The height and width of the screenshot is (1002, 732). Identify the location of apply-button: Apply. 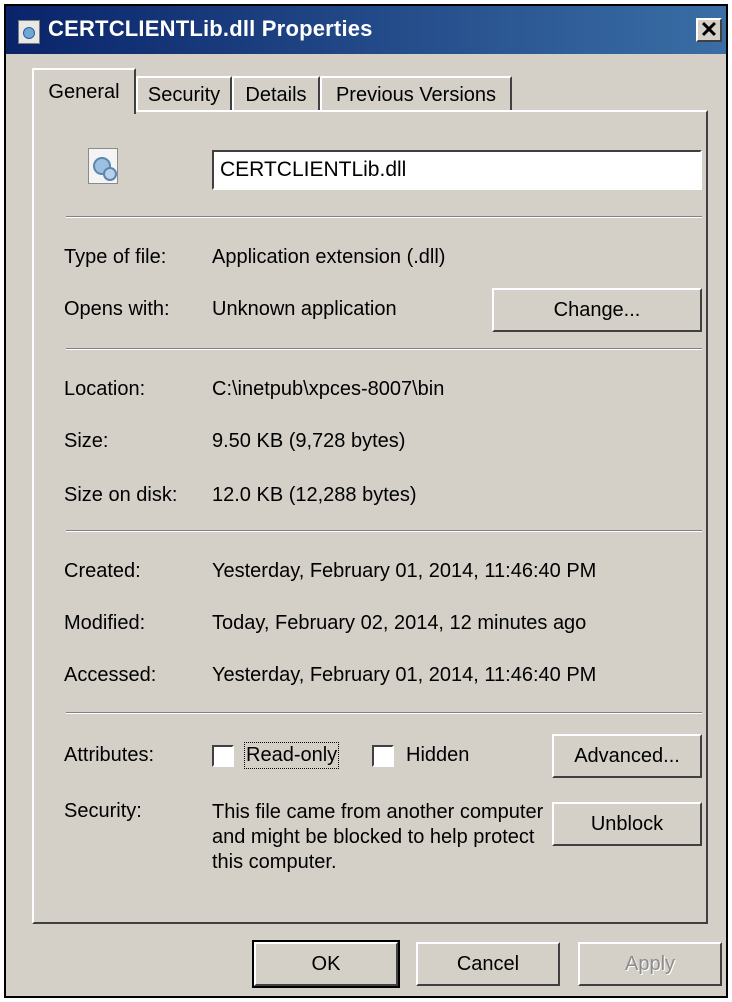
(650, 964).